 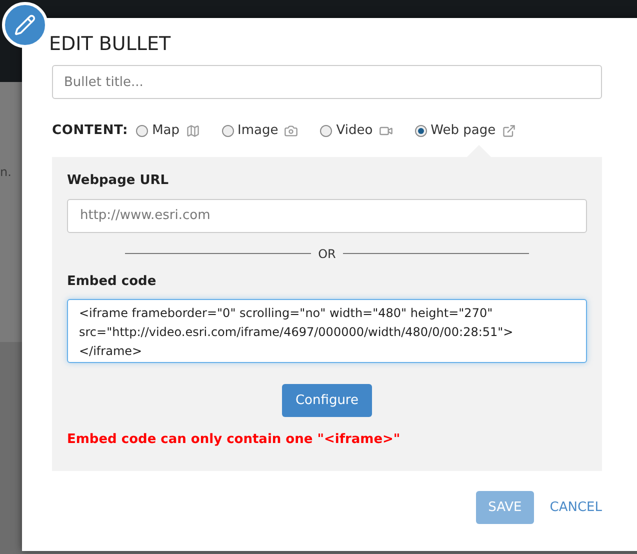 I want to click on content-label: CONTENT:, so click(x=90, y=131).